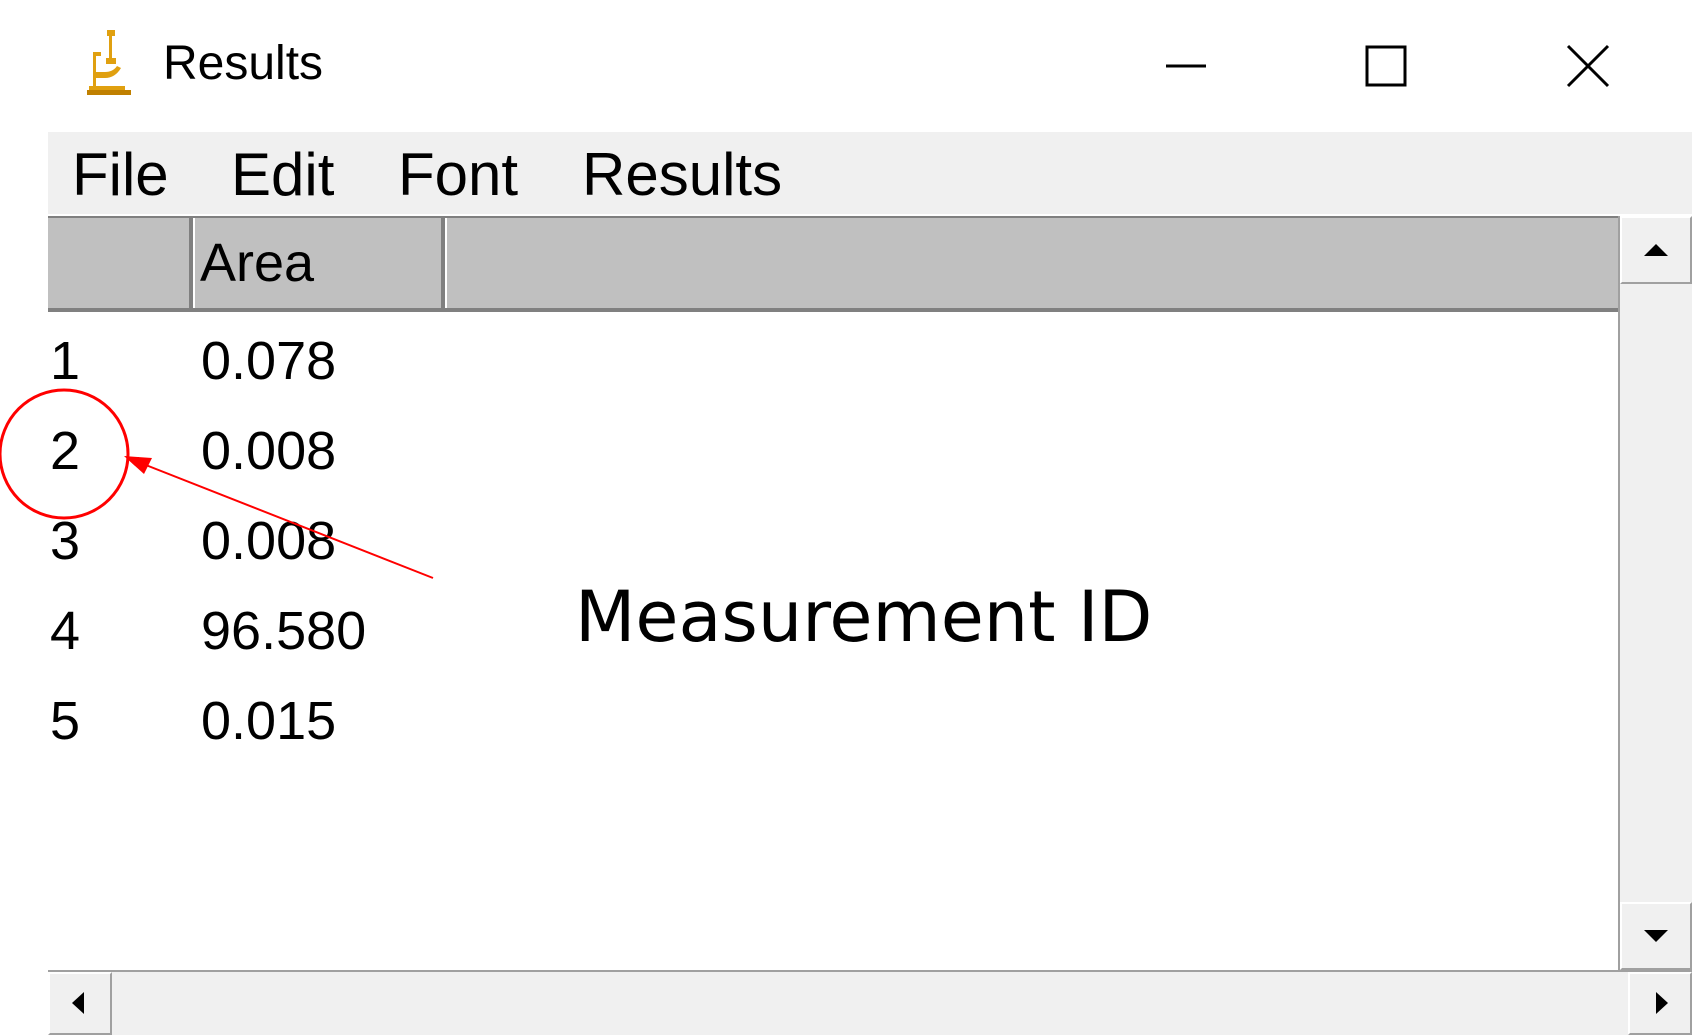 This screenshot has height=1035, width=1692. What do you see at coordinates (257, 263) in the screenshot?
I see `column-header-area: Area` at bounding box center [257, 263].